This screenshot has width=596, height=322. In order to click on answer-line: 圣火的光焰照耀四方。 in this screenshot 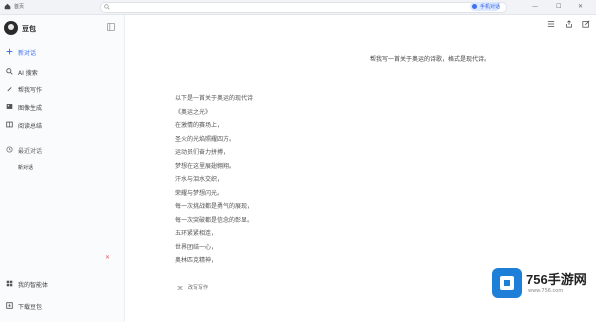, I will do `click(205, 139)`.